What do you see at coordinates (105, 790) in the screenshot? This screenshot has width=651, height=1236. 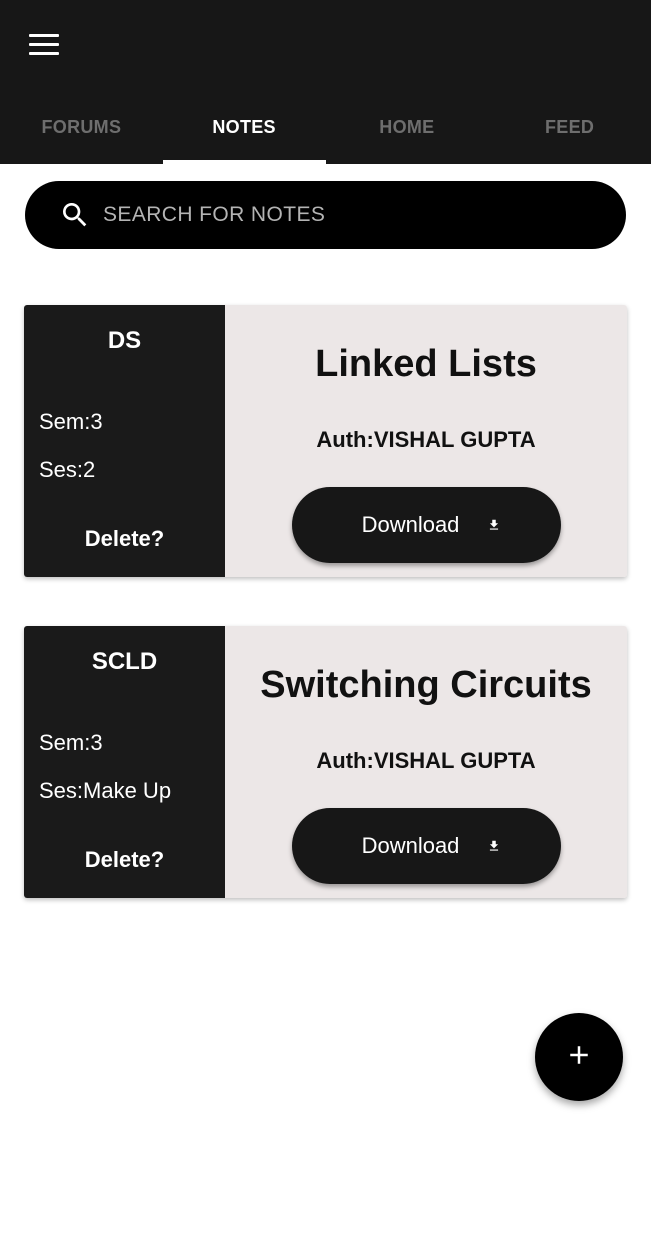 I see `note-session: Ses:Make Up` at bounding box center [105, 790].